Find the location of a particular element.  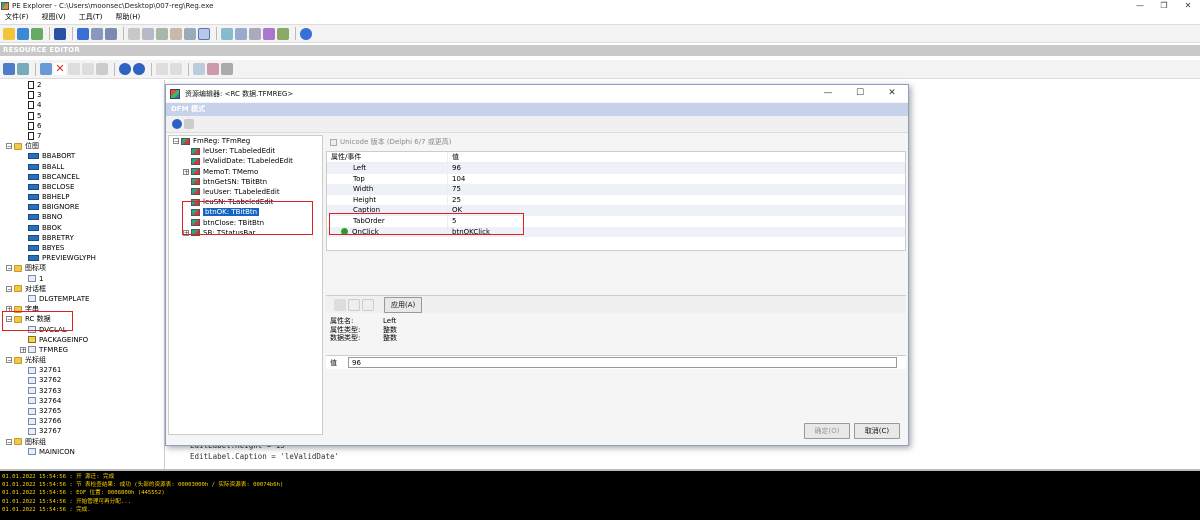

refresh-icon is located at coordinates (189, 124).